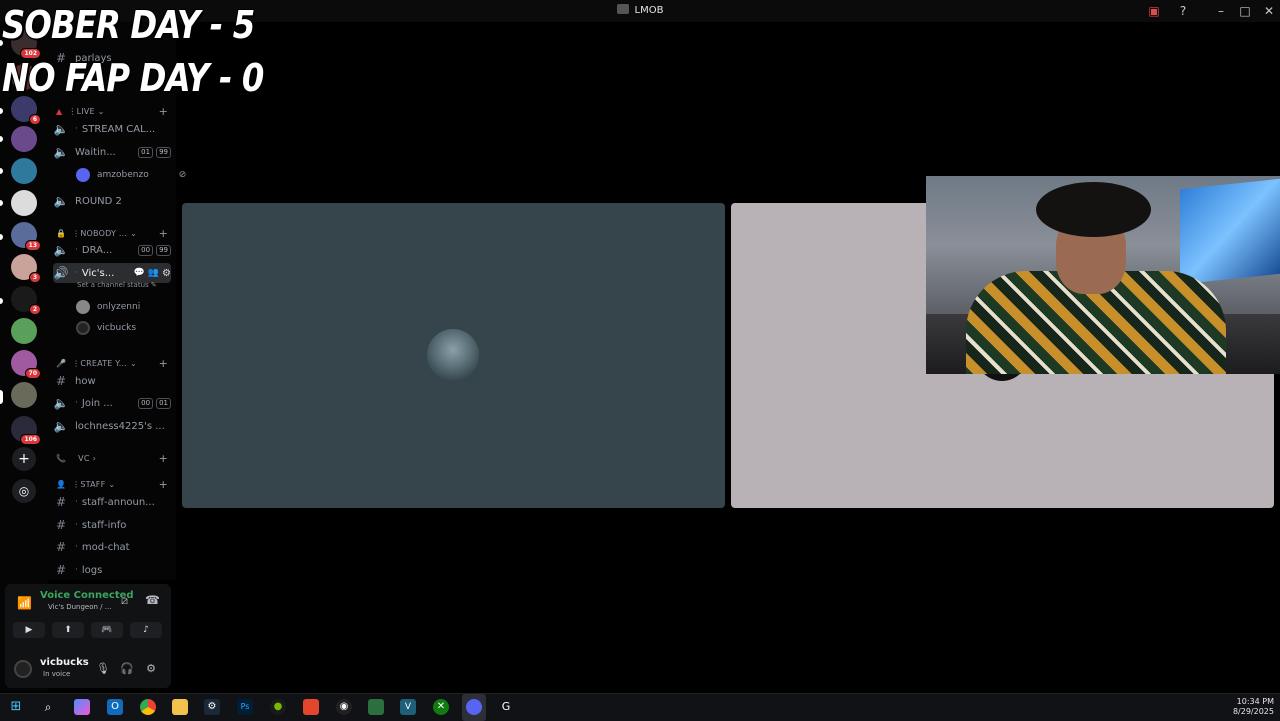  I want to click on category-create: 🎤 ⋮ CREATE Y... ⌄ +, so click(112, 363).